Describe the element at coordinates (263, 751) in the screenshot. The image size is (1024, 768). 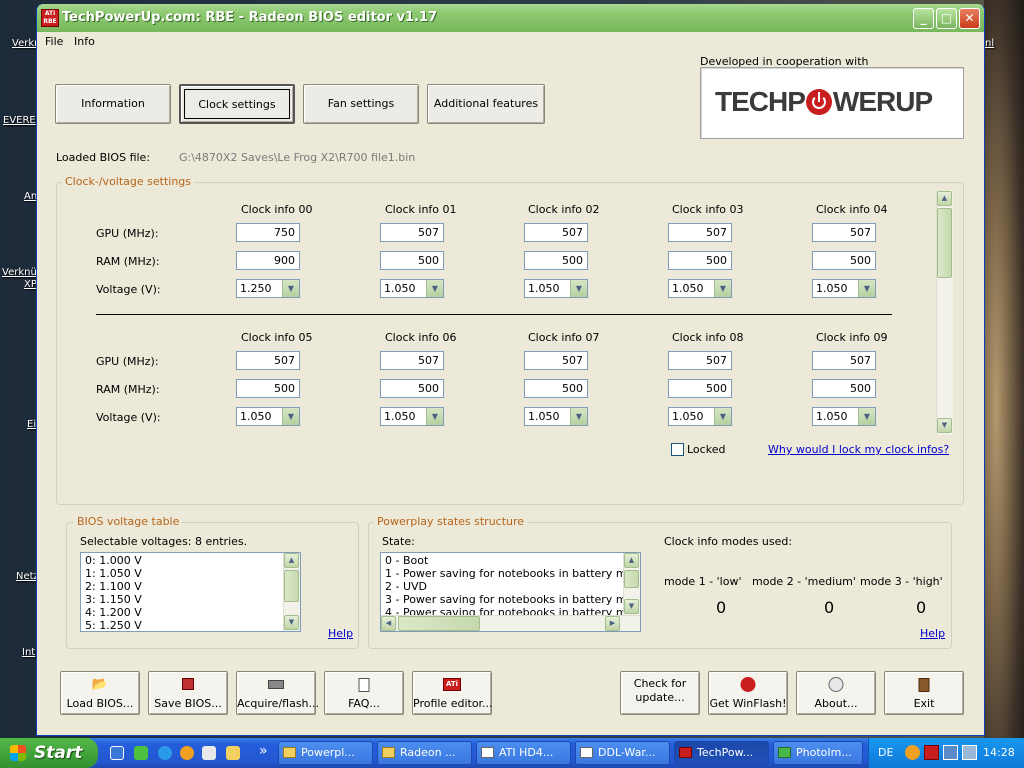
I see `quicklaunch-more-icon: »` at that location.